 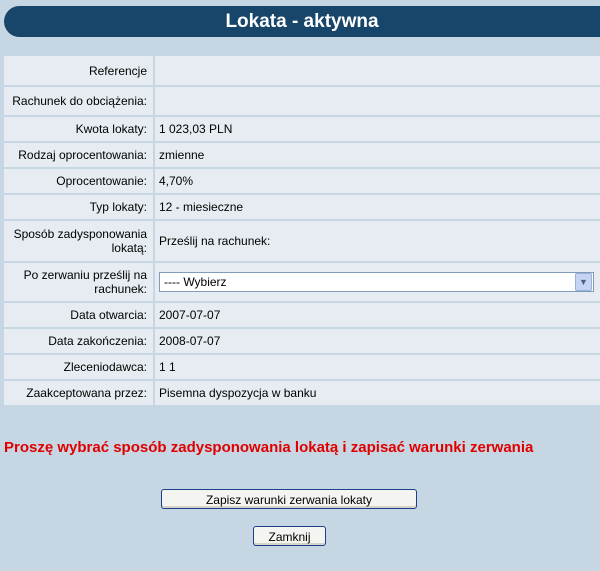 What do you see at coordinates (377, 393) in the screenshot?
I see `row-value-accepted-by: Pisemna dyspozycja w banku` at bounding box center [377, 393].